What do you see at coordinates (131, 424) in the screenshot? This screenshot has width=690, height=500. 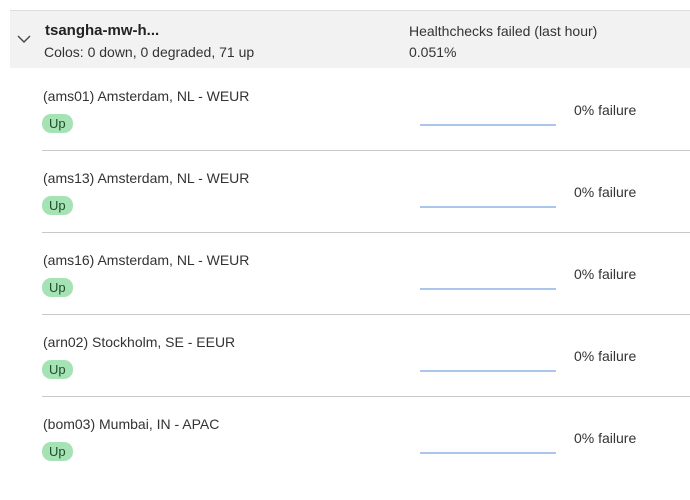 I see `colo-name: (bom03) Mumbai, IN - APAC` at bounding box center [131, 424].